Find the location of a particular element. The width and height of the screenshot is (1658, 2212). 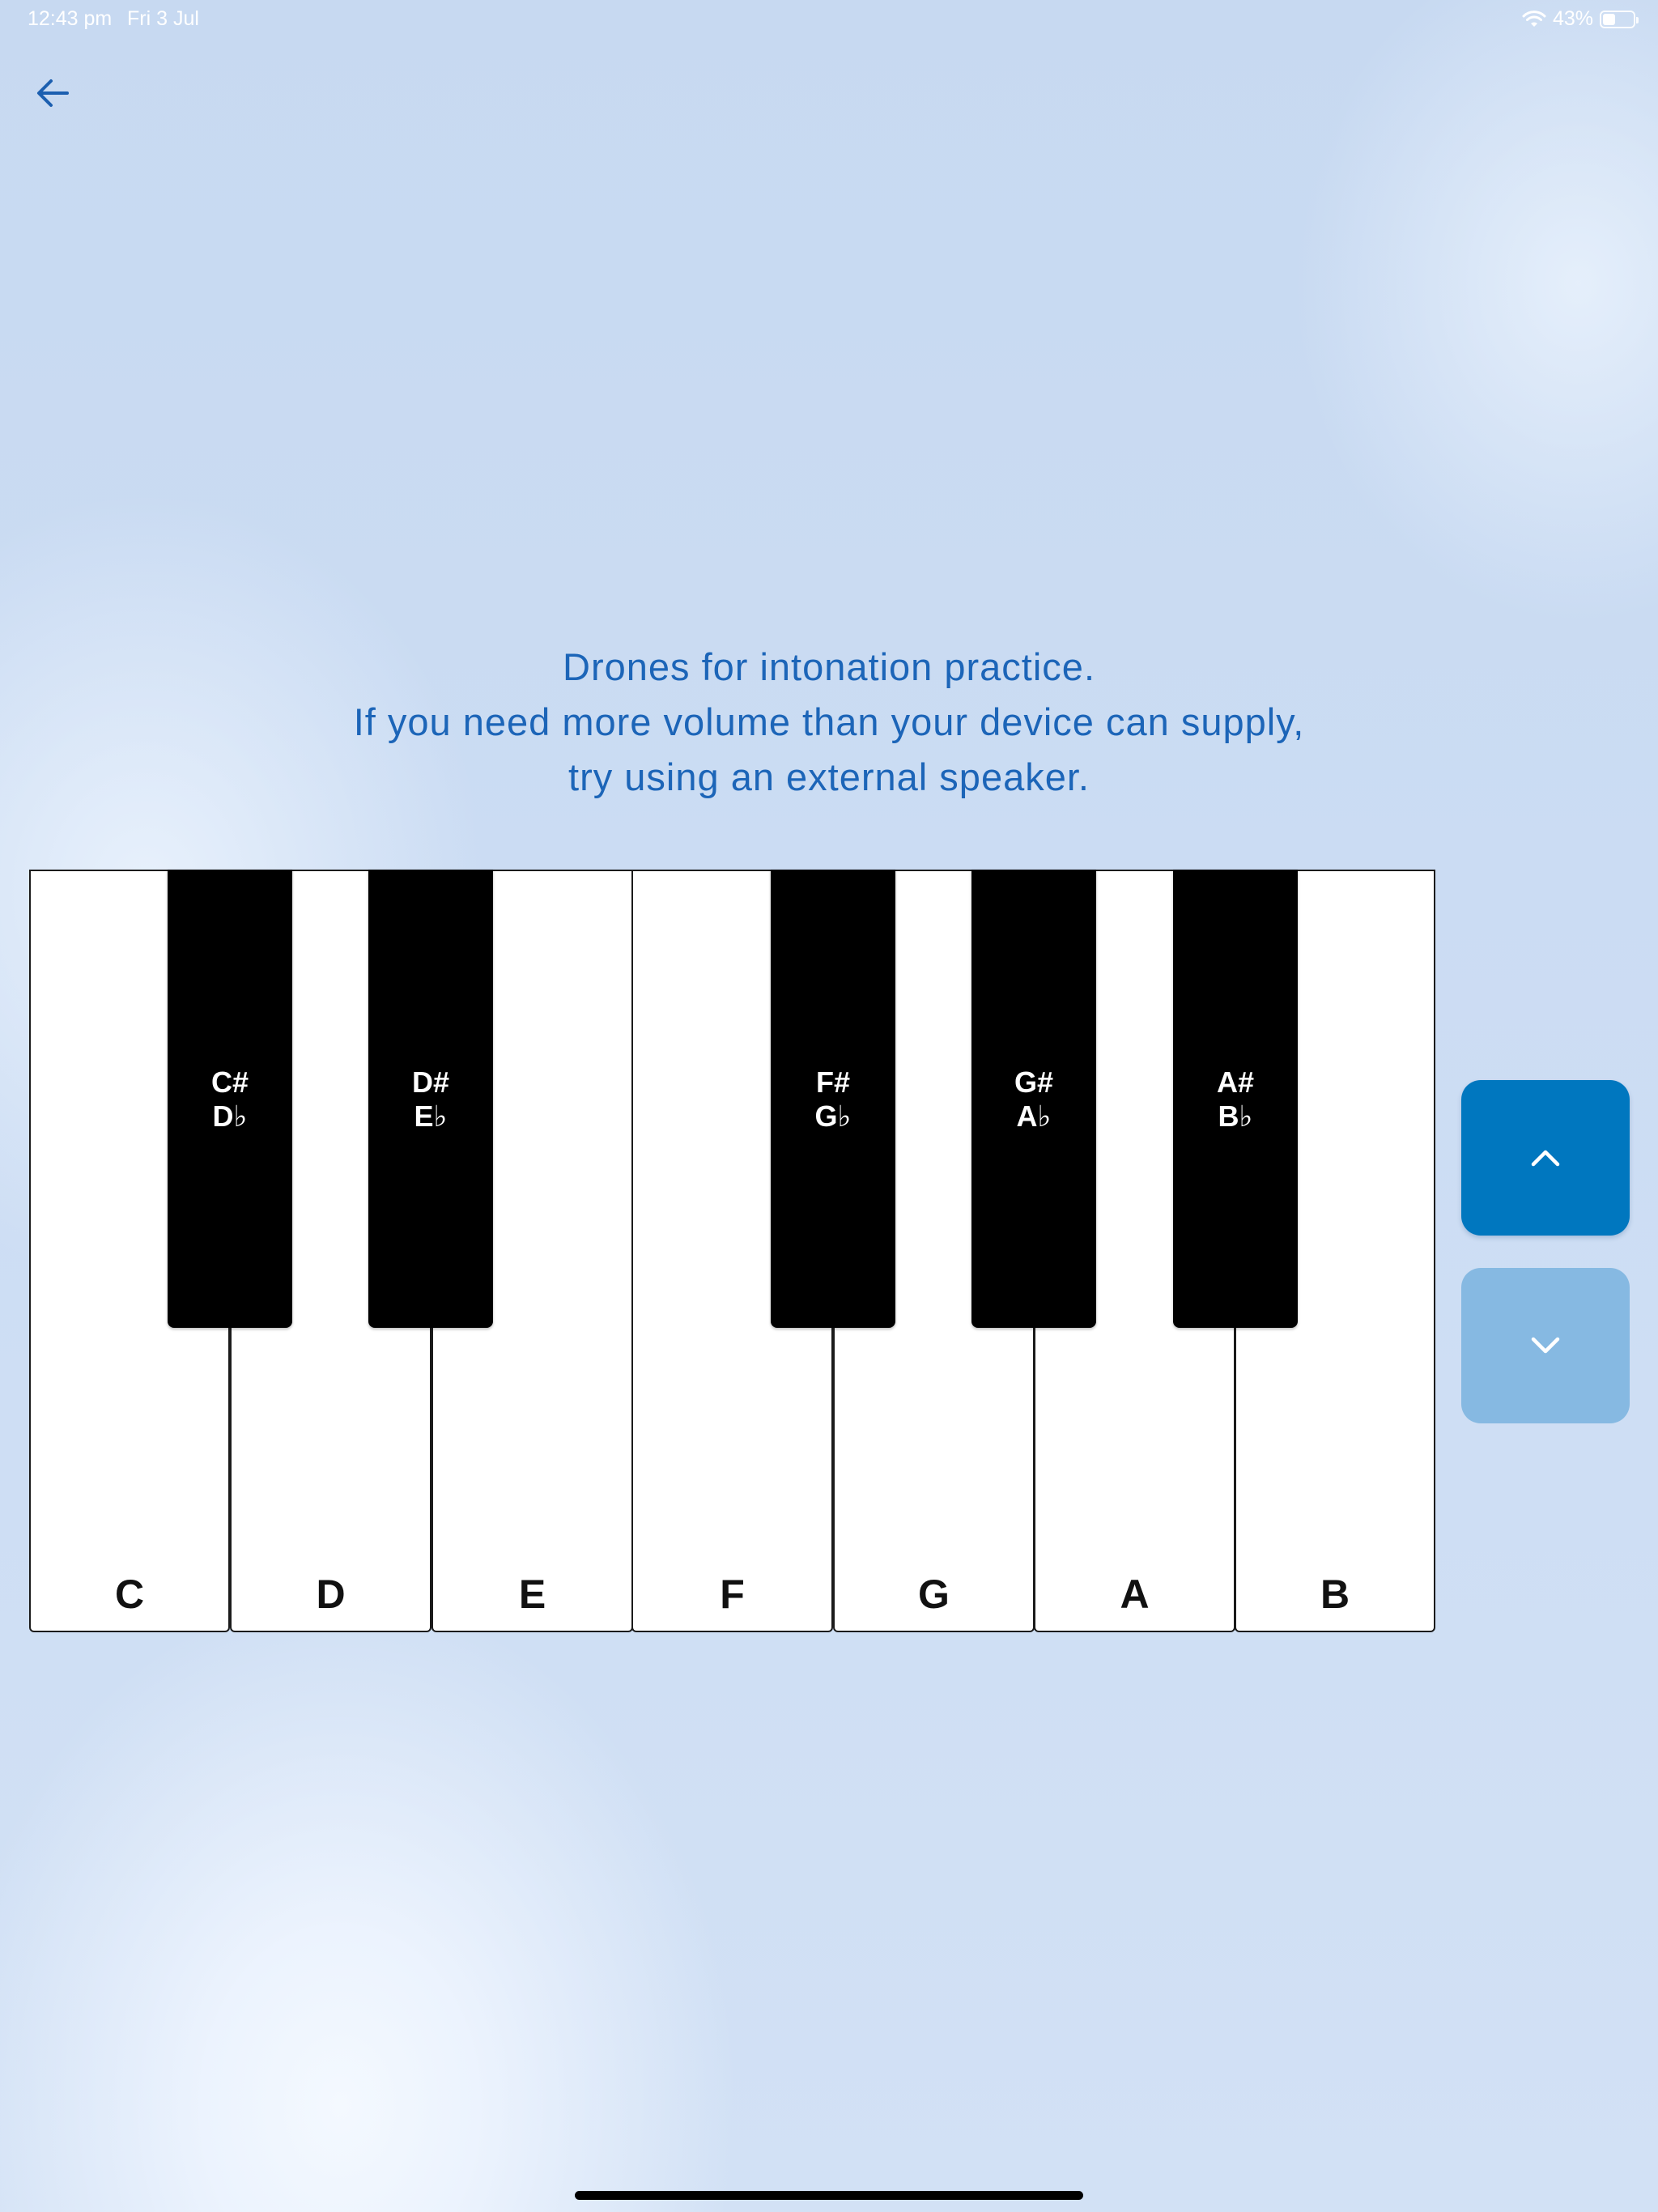

flat-name: G♭ is located at coordinates (833, 1117).